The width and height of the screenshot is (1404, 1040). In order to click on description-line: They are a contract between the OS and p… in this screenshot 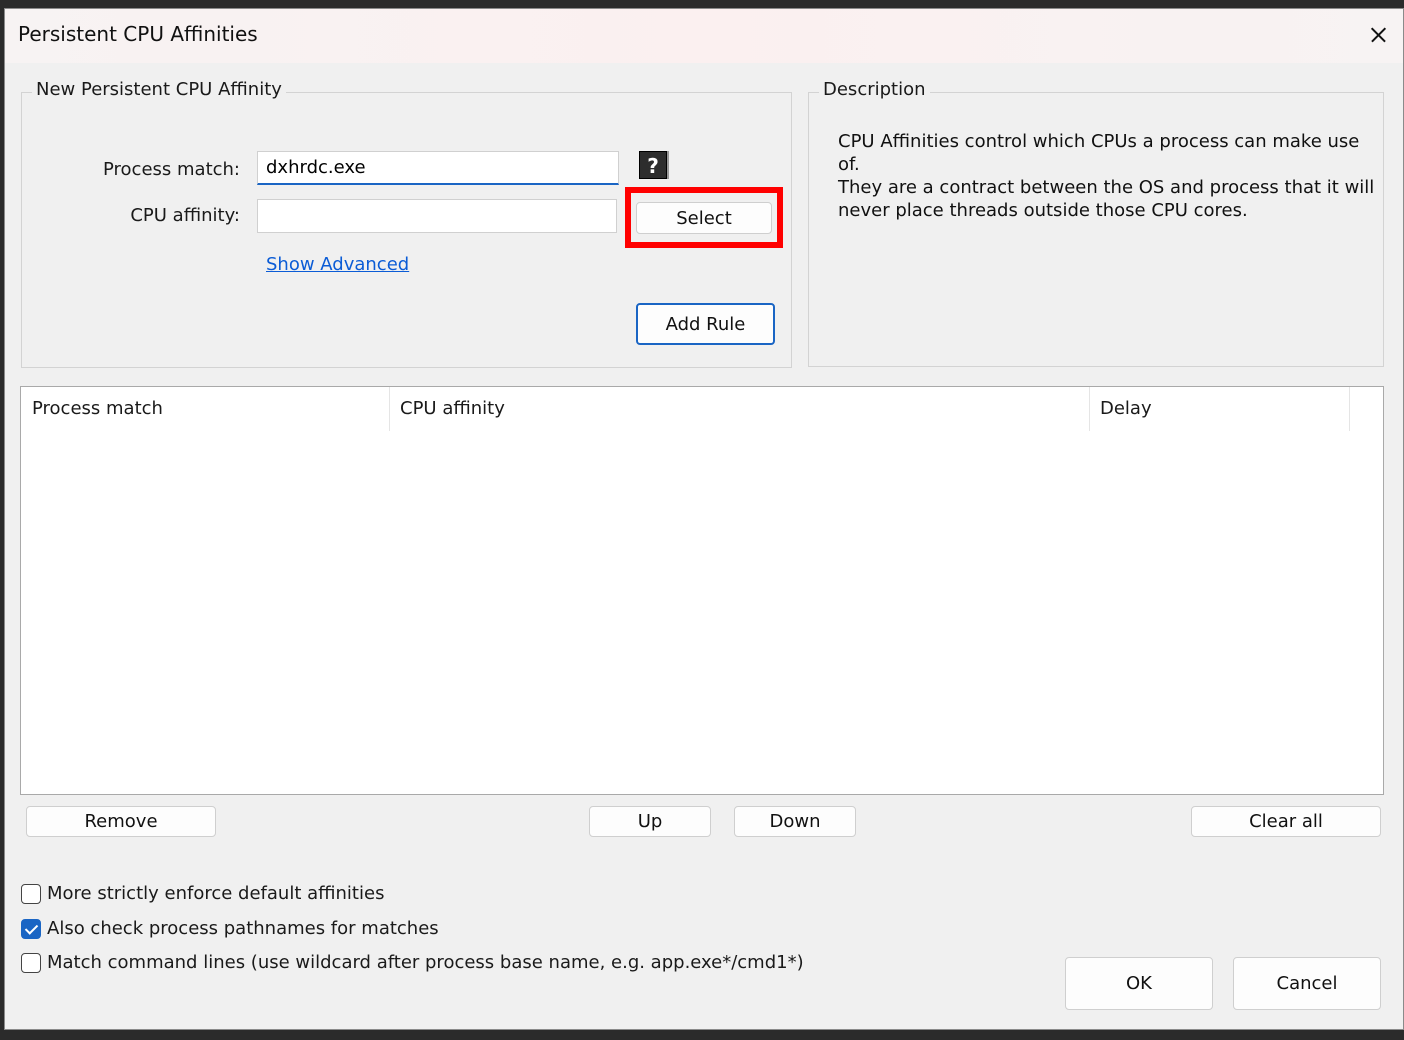, I will do `click(1106, 187)`.